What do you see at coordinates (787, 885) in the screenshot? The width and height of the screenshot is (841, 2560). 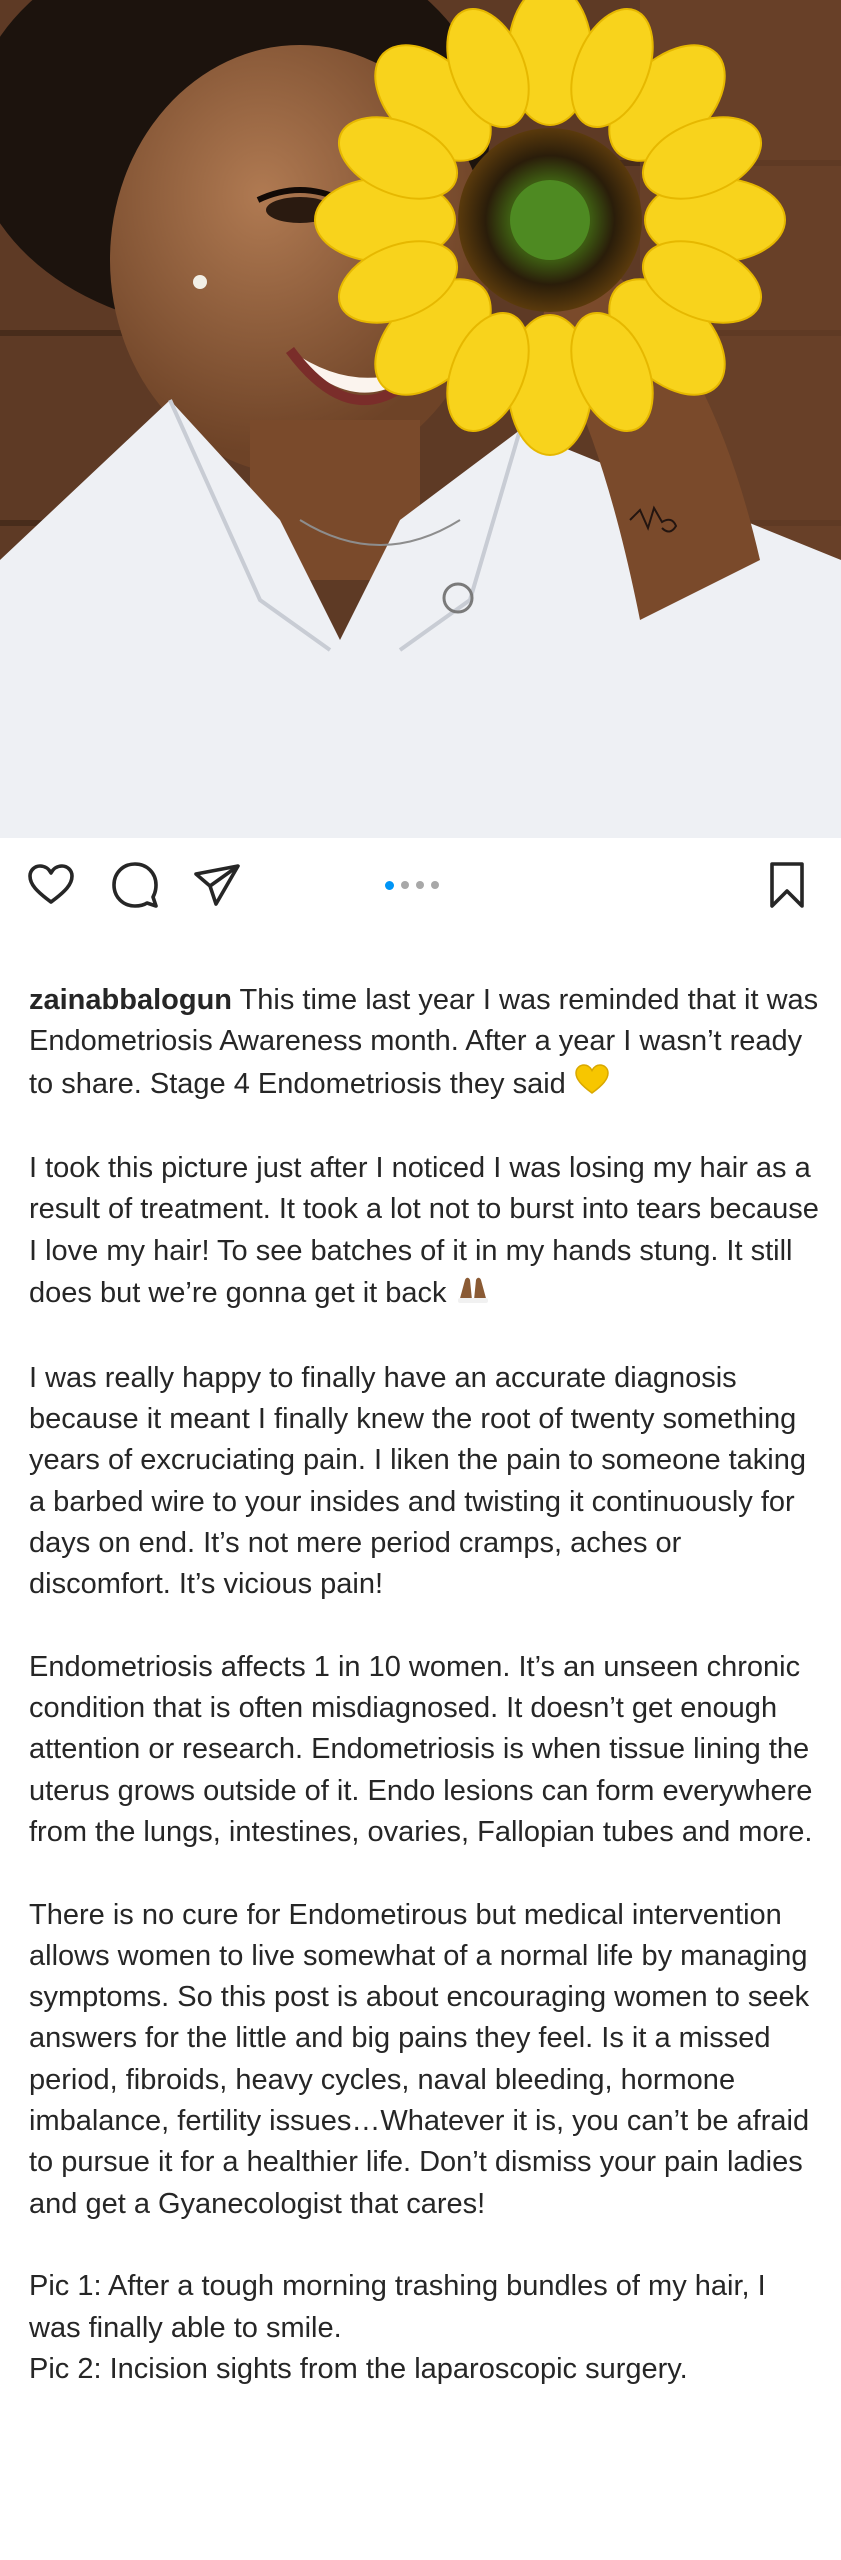 I see `bookmark-icon` at bounding box center [787, 885].